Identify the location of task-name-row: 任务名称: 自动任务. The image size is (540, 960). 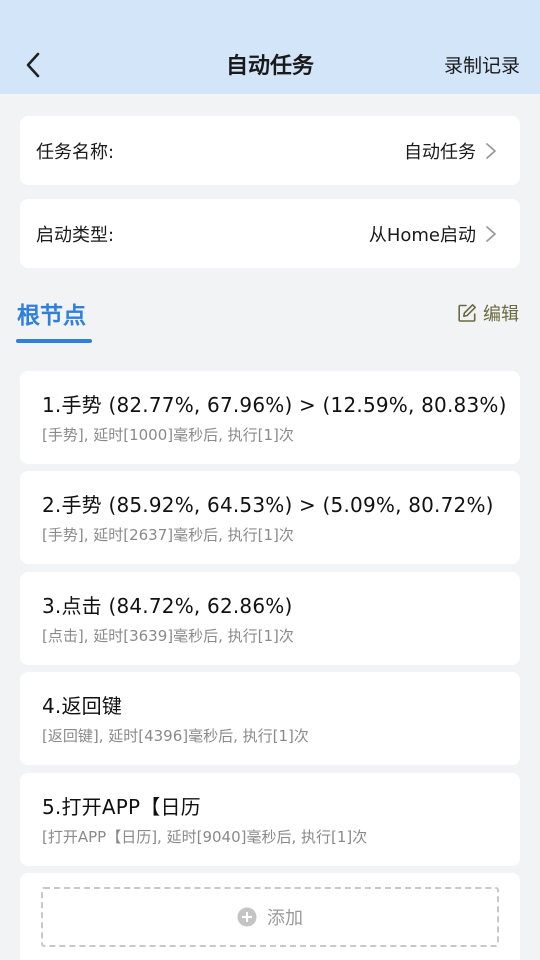
(270, 150).